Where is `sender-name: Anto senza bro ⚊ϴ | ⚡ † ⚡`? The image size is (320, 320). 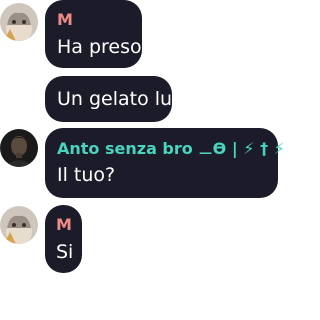
sender-name: Anto senza bro ⚊ϴ | ⚡ † ⚡ is located at coordinates (171, 149).